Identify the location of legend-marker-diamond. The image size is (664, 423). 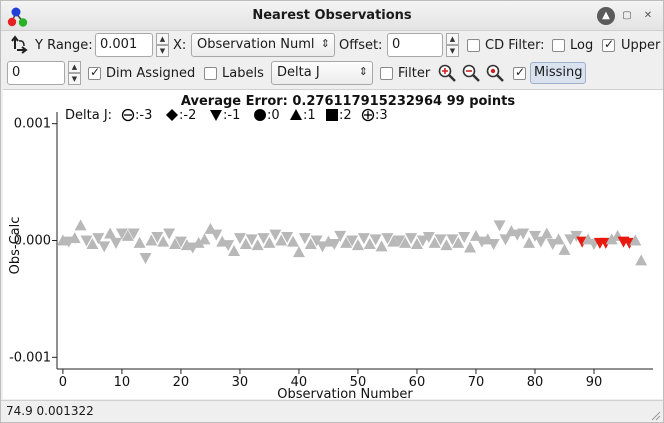
(172, 115).